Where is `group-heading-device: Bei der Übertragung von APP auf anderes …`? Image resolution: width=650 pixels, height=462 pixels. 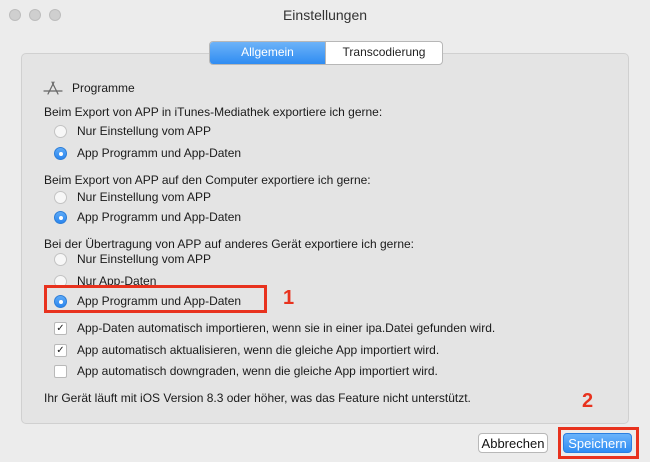 group-heading-device: Bei der Übertragung von APP auf anderes … is located at coordinates (229, 244).